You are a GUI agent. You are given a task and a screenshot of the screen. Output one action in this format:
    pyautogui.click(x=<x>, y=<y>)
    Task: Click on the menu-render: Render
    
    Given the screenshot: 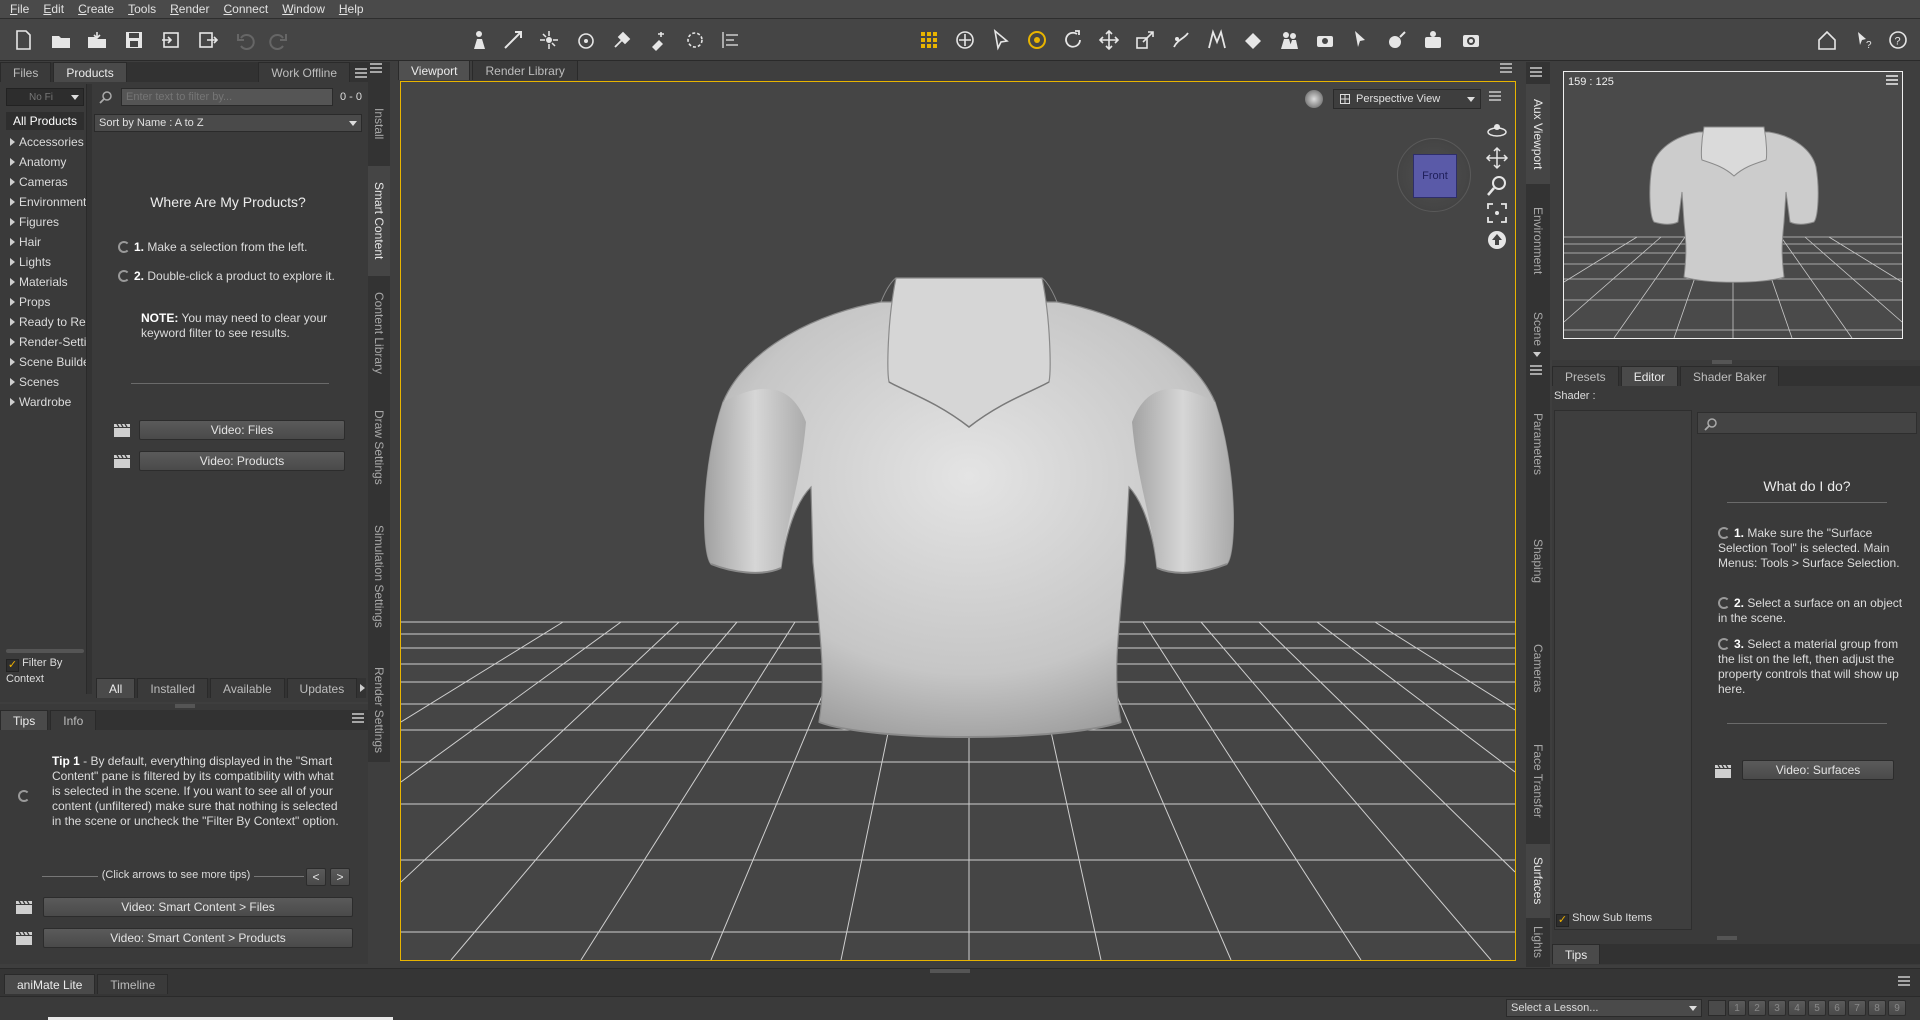 What is the action you would take?
    pyautogui.click(x=189, y=9)
    